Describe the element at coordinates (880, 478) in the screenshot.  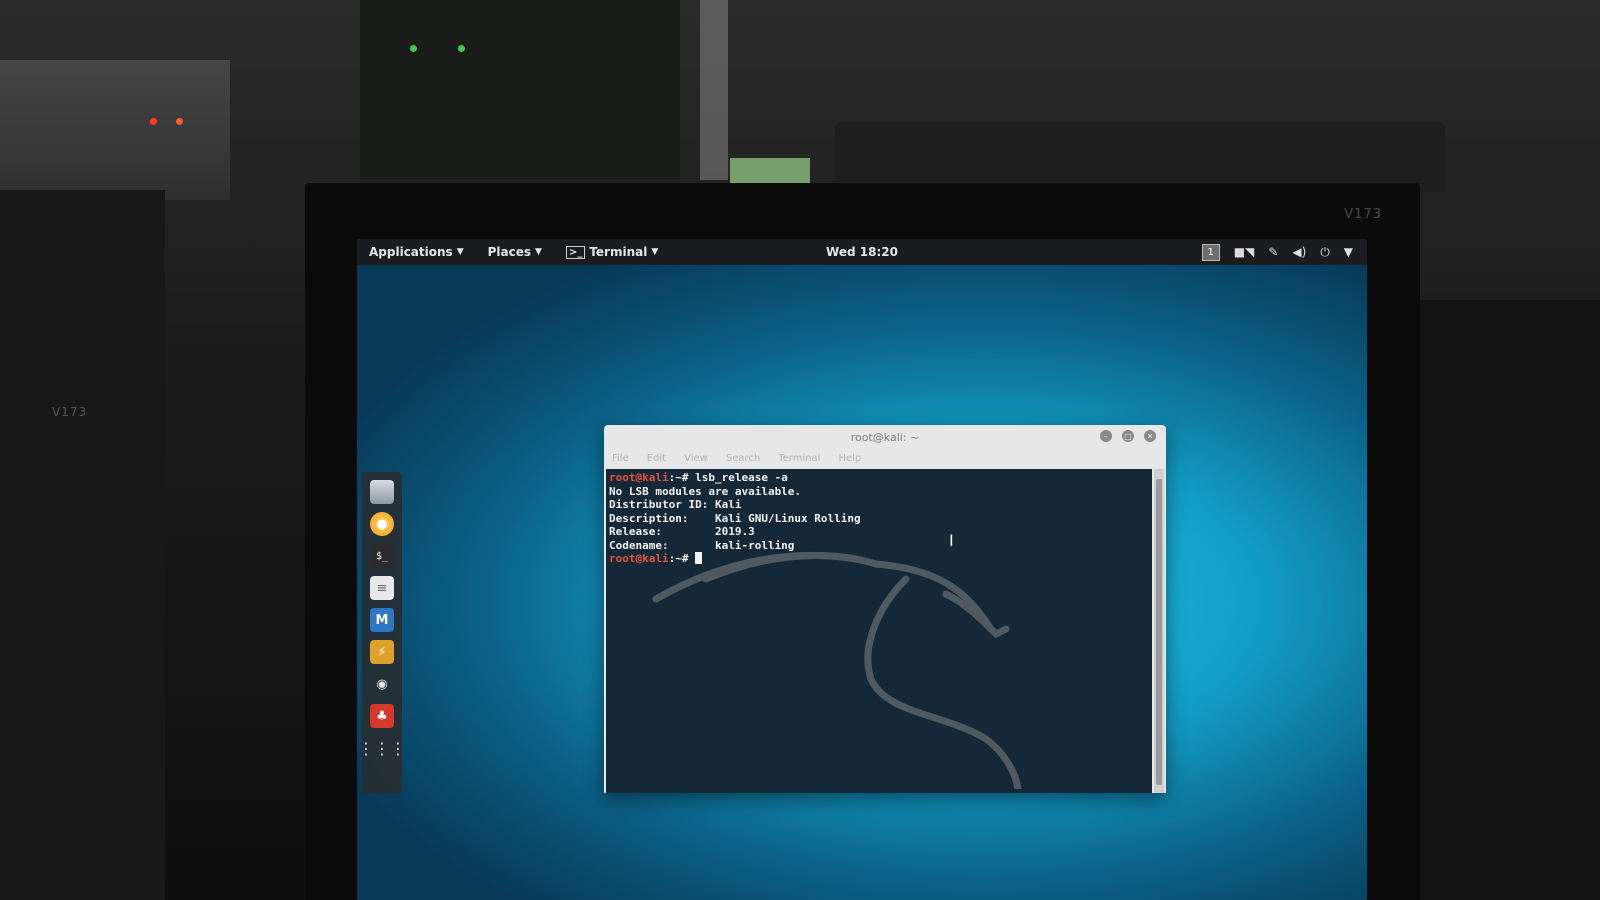
I see `terminal-line: root@kali:~# lsb_release -a` at that location.